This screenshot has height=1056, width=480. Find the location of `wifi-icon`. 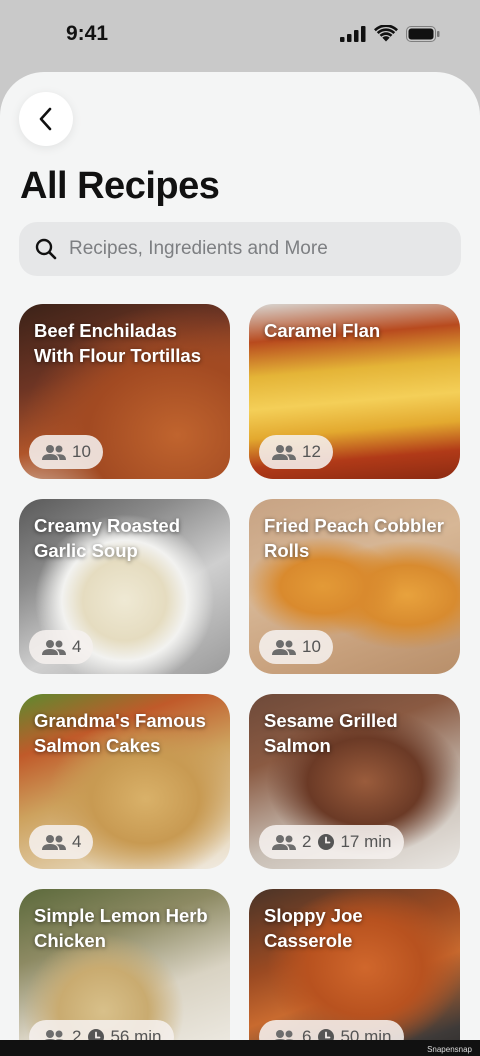

wifi-icon is located at coordinates (386, 33).